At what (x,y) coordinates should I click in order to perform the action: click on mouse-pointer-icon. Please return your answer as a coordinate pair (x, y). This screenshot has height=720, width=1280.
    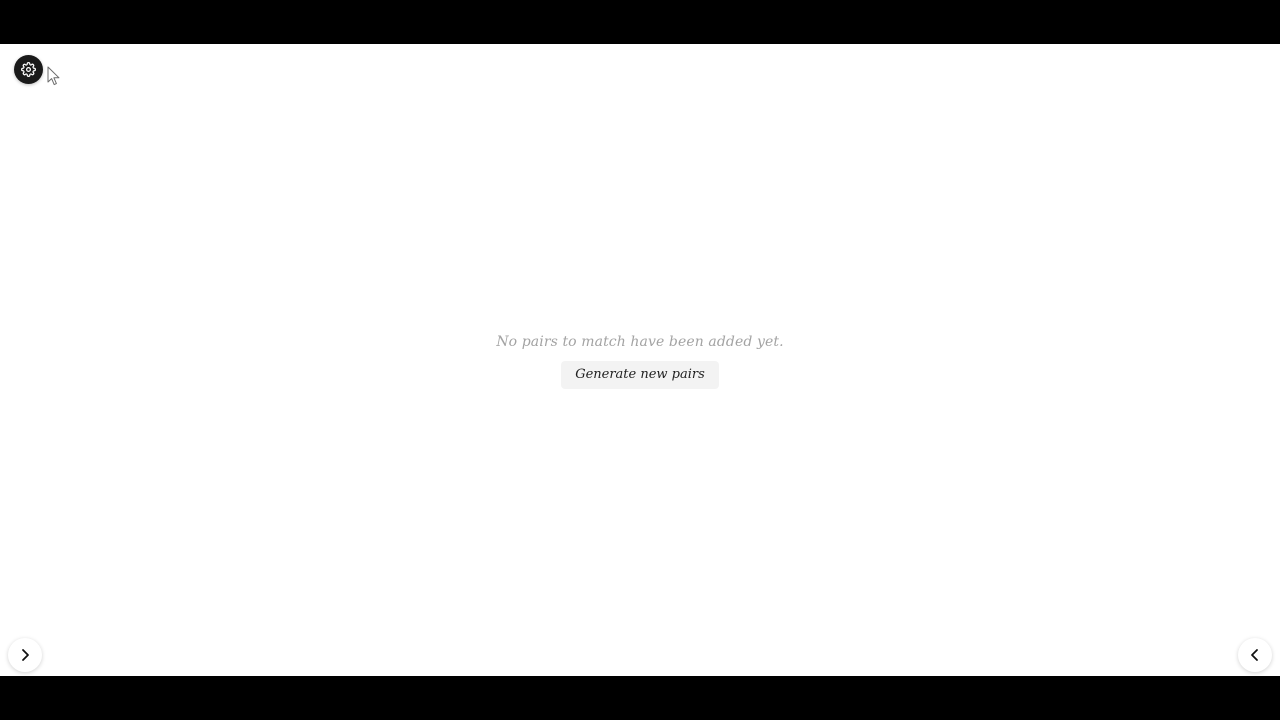
    Looking at the image, I should click on (54, 76).